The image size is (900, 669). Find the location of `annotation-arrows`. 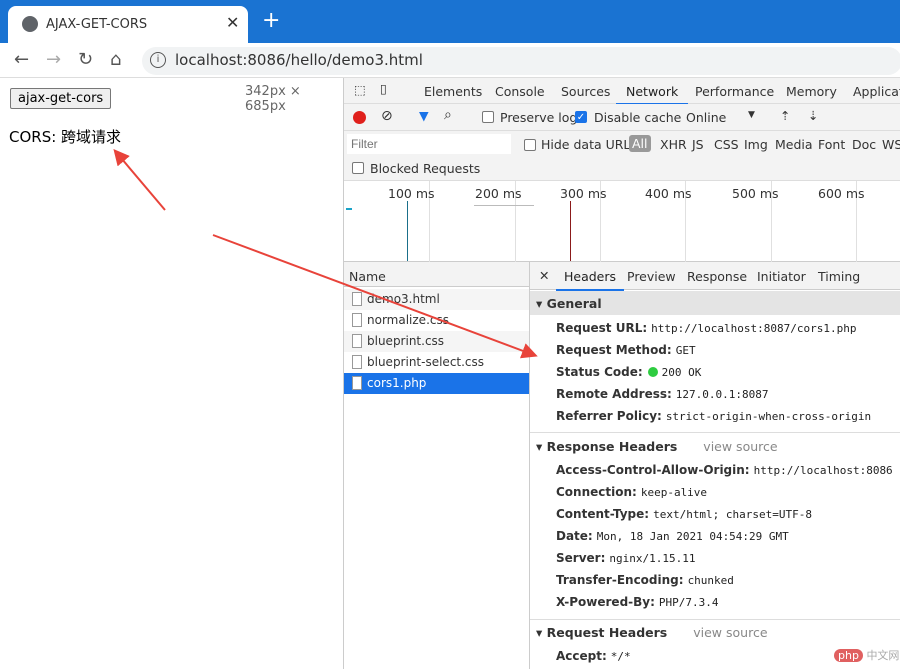

annotation-arrows is located at coordinates (325, 253).